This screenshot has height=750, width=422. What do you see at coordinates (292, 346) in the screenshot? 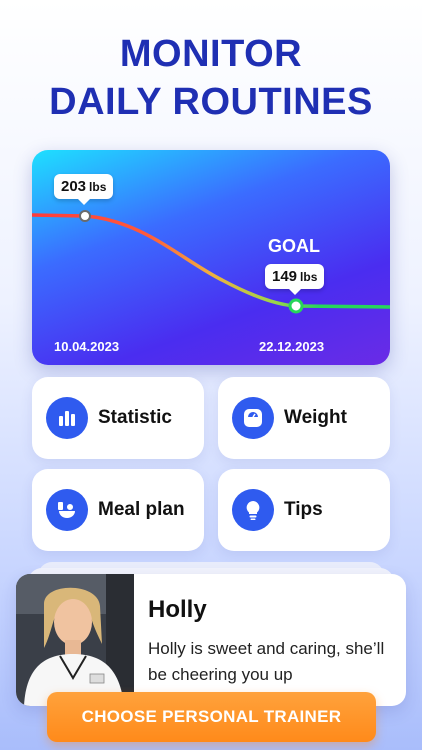
I see `goal-date: 22.12.2023` at bounding box center [292, 346].